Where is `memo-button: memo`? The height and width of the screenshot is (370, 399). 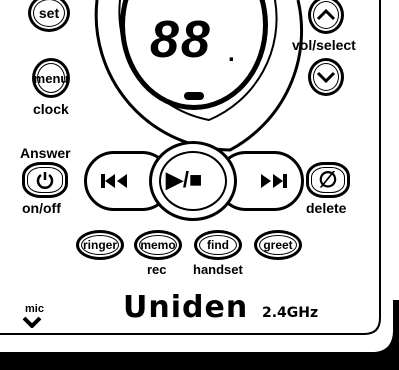
memo-button: memo is located at coordinates (158, 245).